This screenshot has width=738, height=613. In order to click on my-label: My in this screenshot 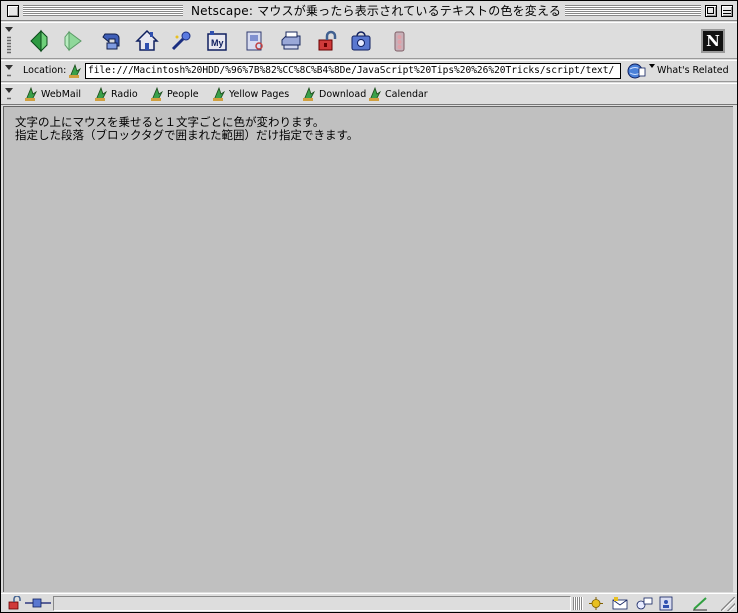, I will do `click(217, 43)`.